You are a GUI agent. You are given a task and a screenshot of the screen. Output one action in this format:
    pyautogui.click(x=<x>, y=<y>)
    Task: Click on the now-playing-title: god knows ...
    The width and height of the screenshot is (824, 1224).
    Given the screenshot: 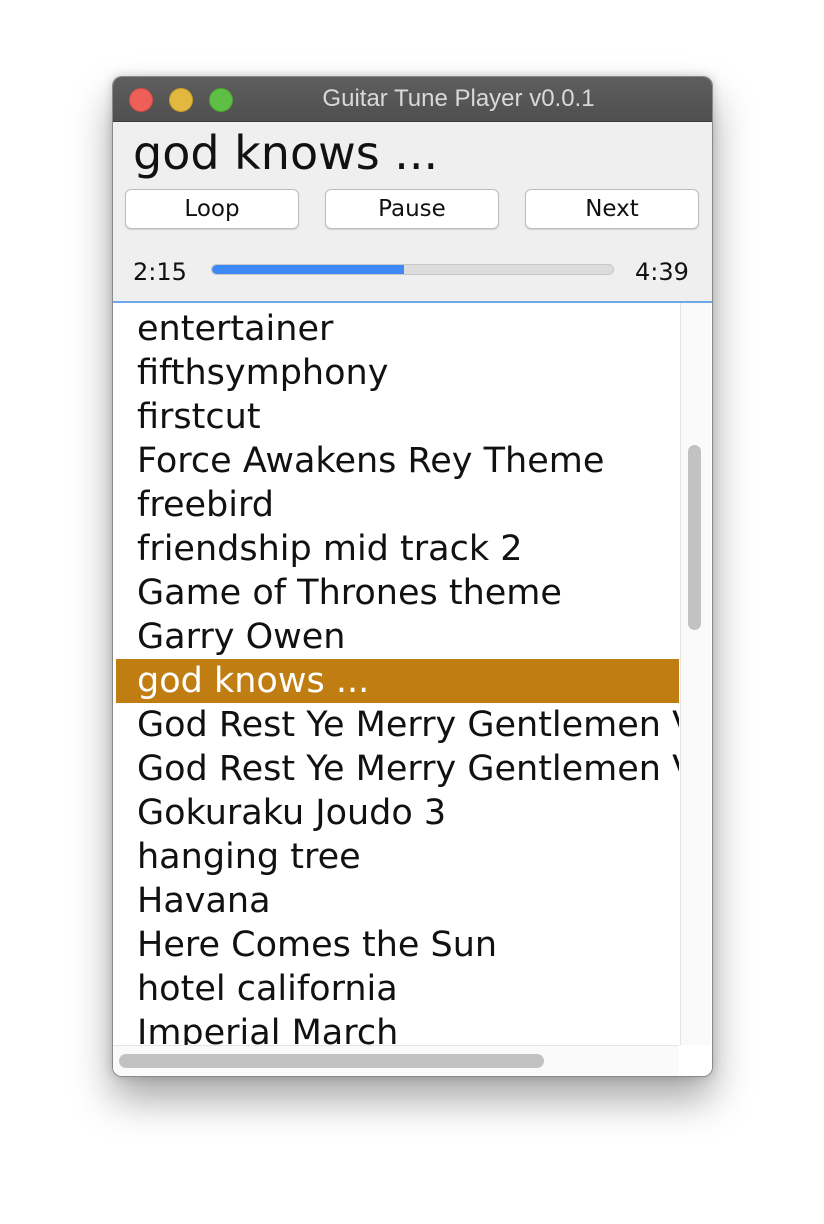 What is the action you would take?
    pyautogui.click(x=286, y=153)
    